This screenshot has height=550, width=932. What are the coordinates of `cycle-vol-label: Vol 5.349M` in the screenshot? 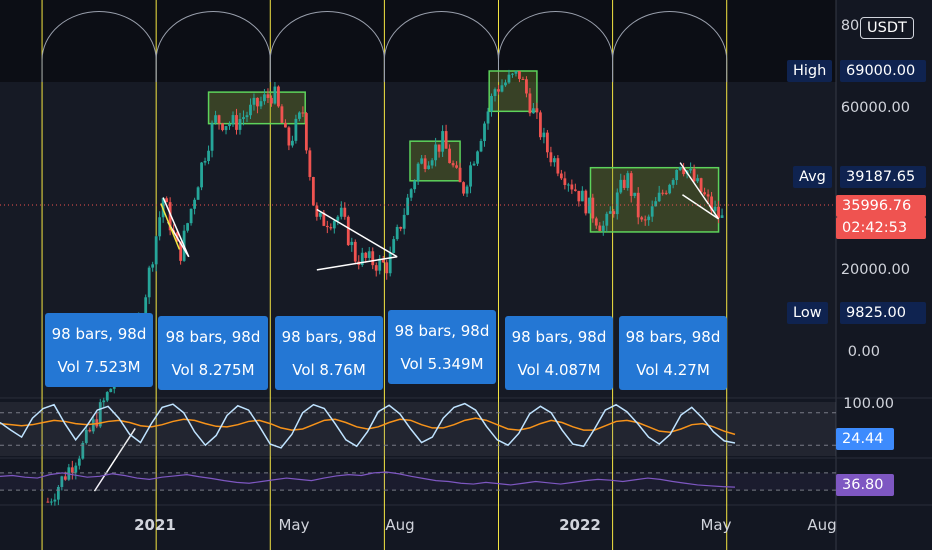 It's located at (442, 364).